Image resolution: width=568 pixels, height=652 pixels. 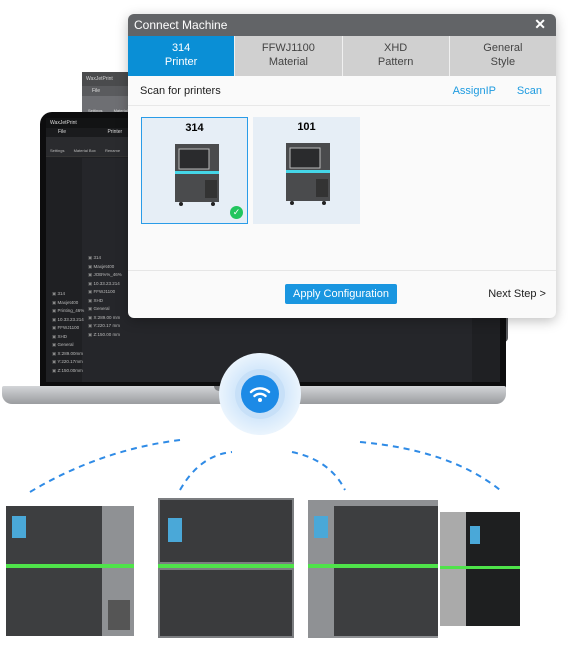 What do you see at coordinates (288, 48) in the screenshot?
I see `tab-value: FFWJ1100` at bounding box center [288, 48].